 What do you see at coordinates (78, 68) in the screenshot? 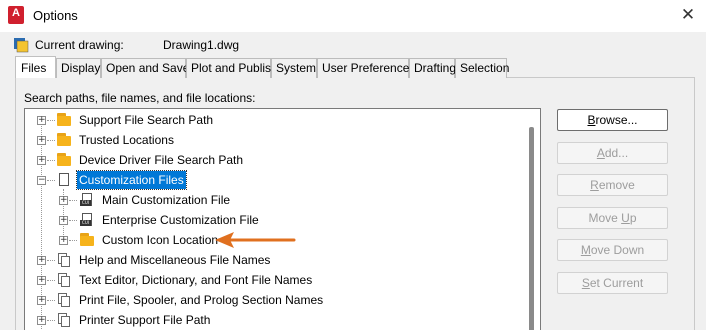
I see `tab-display: Display` at bounding box center [78, 68].